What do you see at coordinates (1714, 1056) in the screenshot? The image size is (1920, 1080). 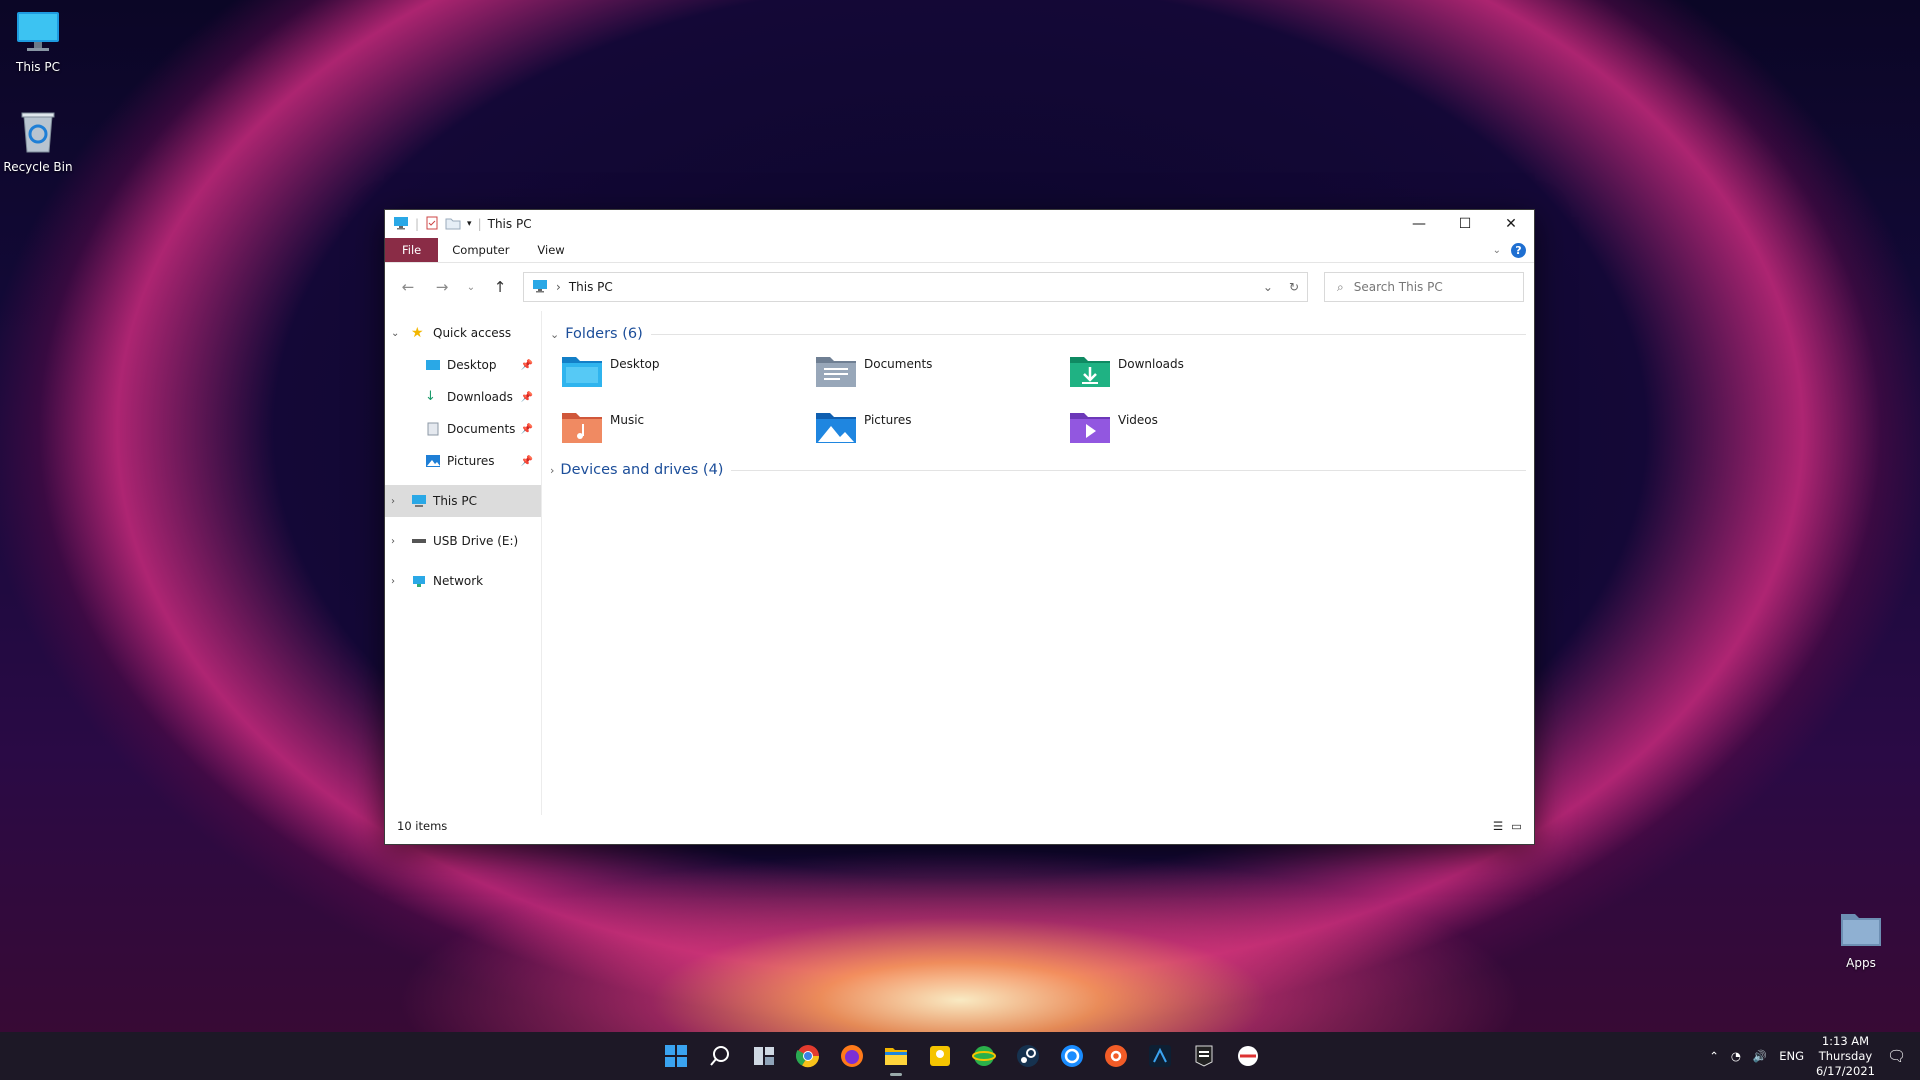 I see `chevron-up-icon: ⌃` at bounding box center [1714, 1056].